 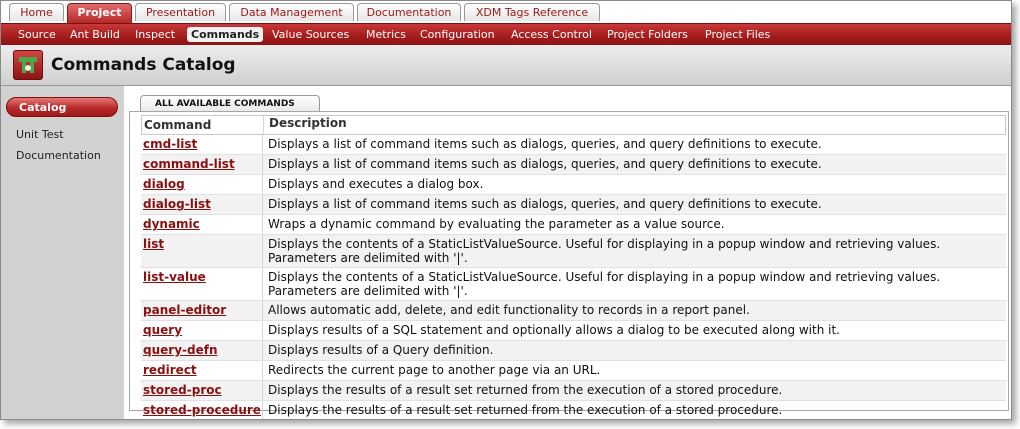 I want to click on tab-presentation: Presentation, so click(x=180, y=12).